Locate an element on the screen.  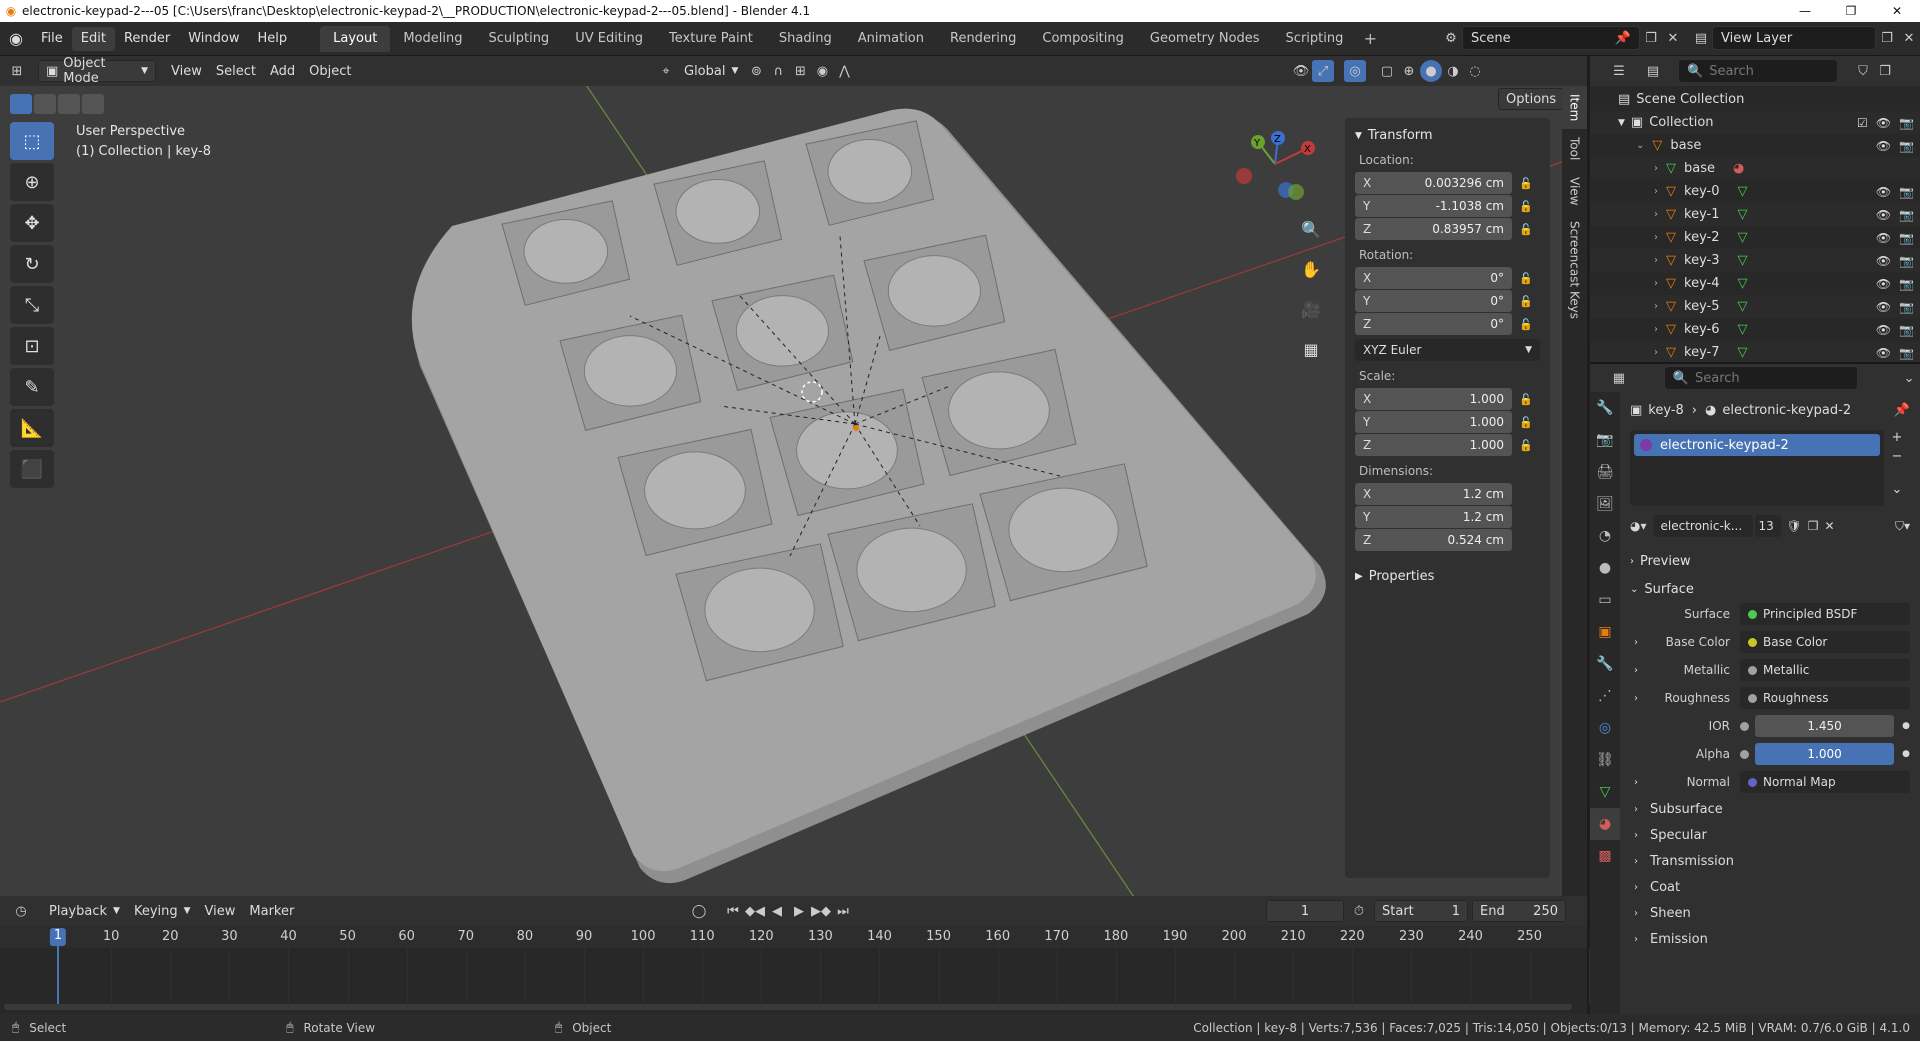
next-keyframe-icon: ▶◆ is located at coordinates (821, 911).